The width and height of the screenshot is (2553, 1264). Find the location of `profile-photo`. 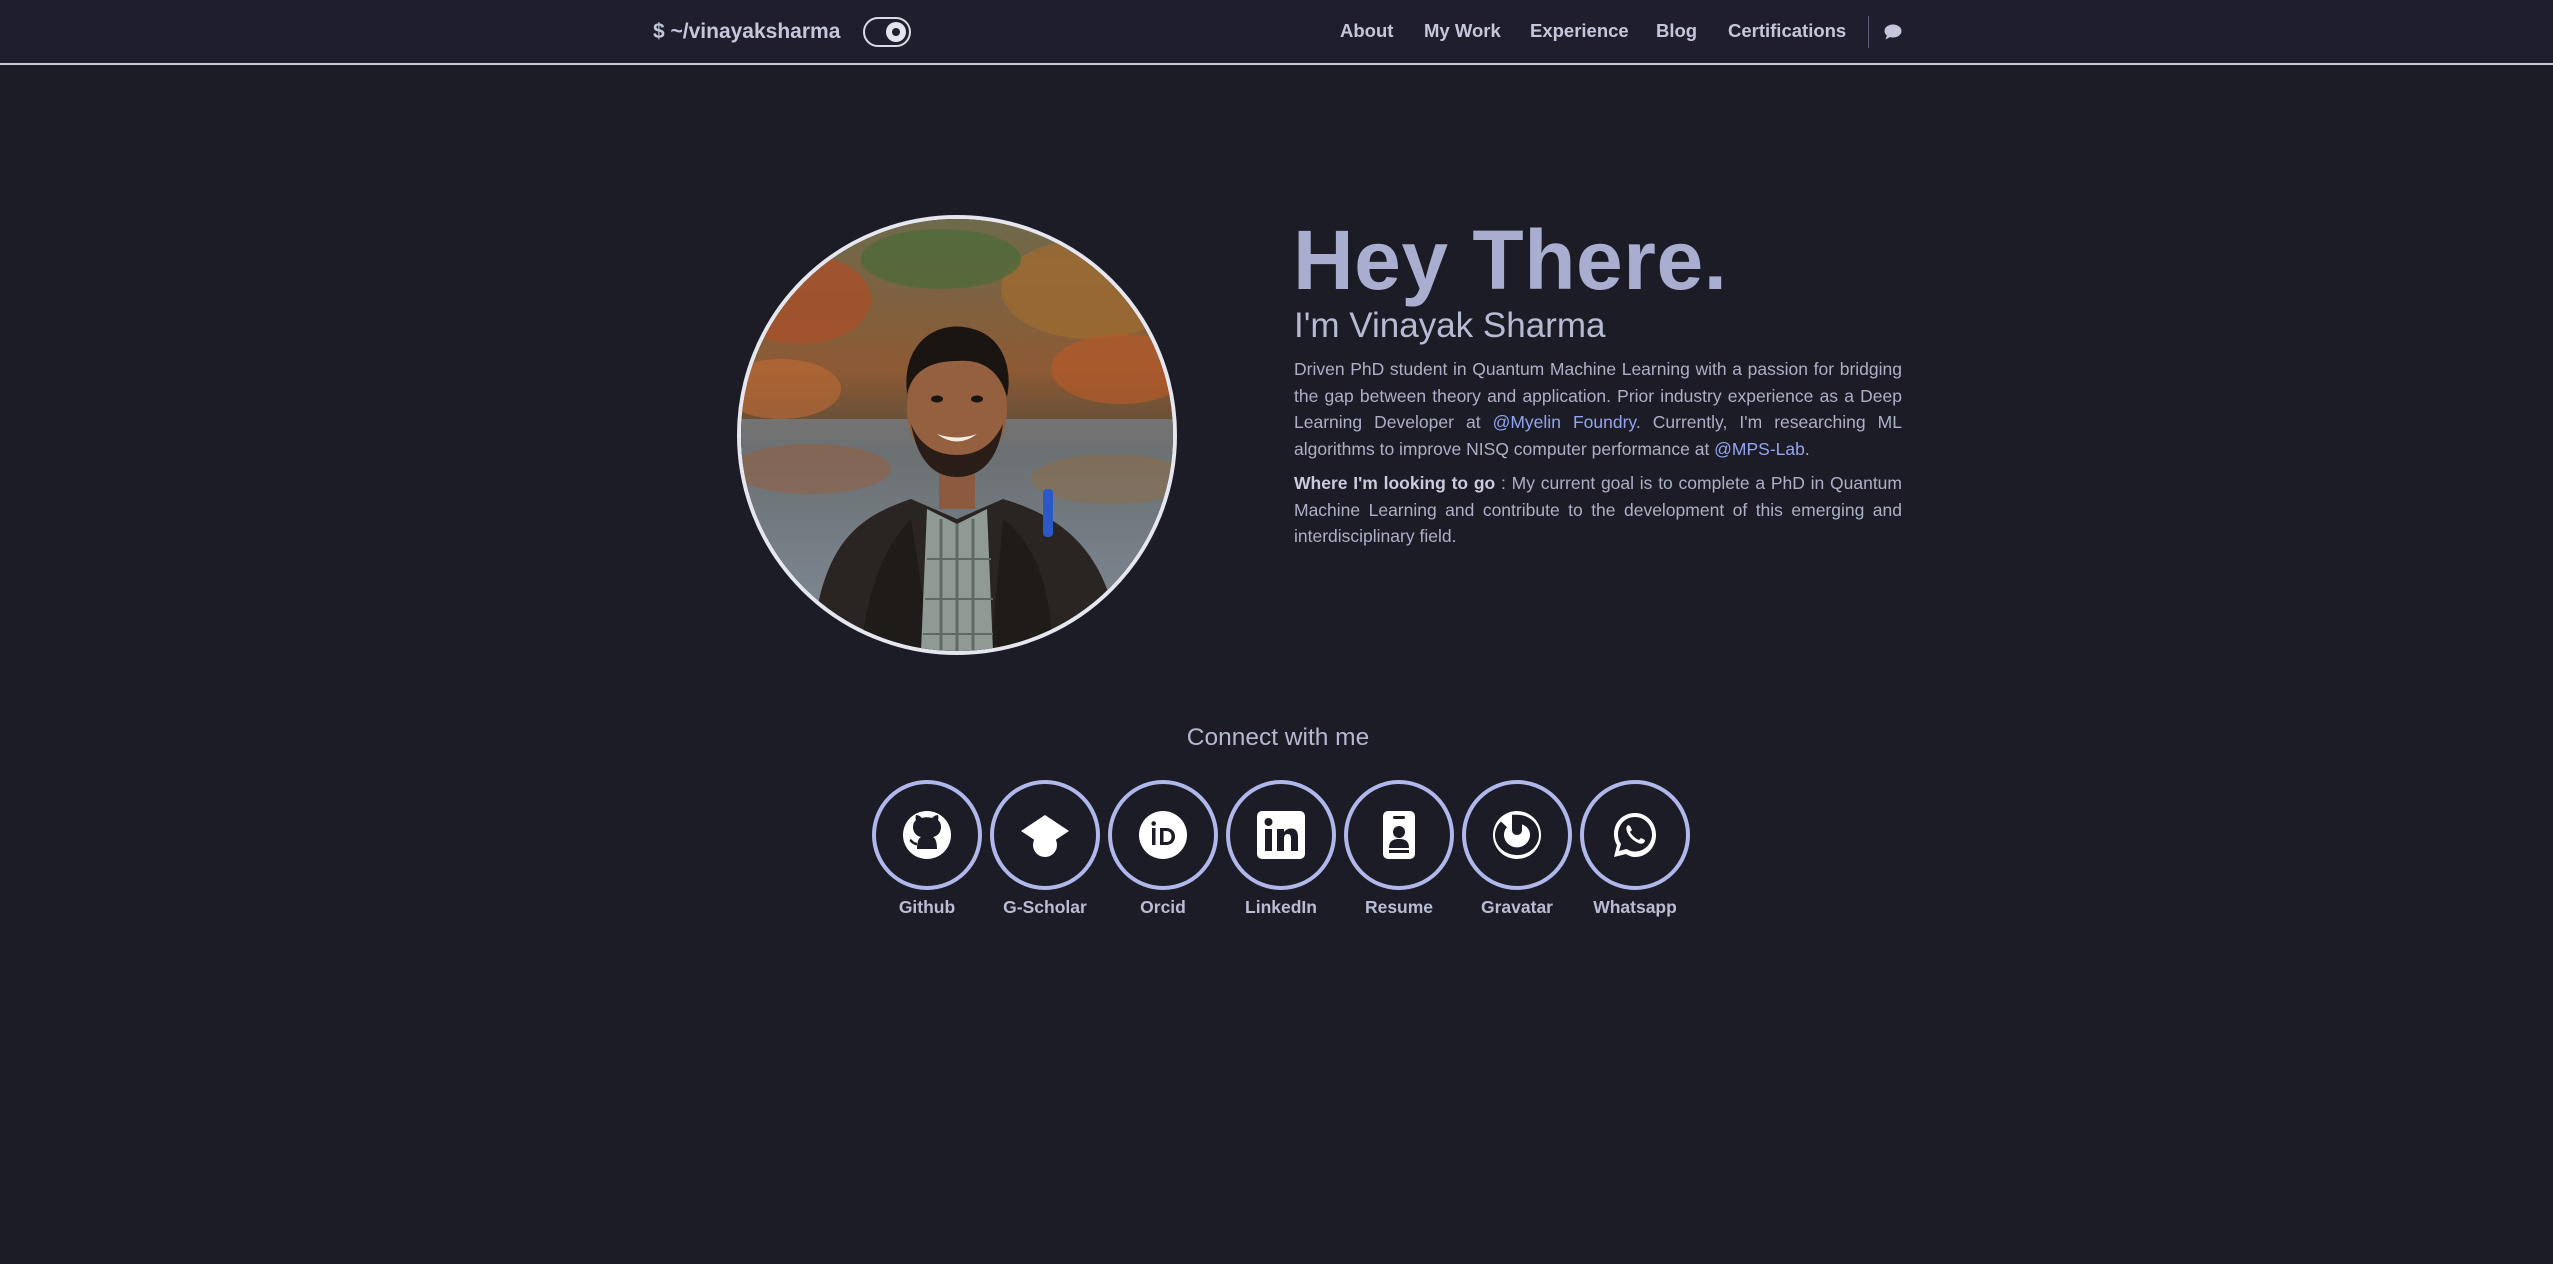

profile-photo is located at coordinates (957, 435).